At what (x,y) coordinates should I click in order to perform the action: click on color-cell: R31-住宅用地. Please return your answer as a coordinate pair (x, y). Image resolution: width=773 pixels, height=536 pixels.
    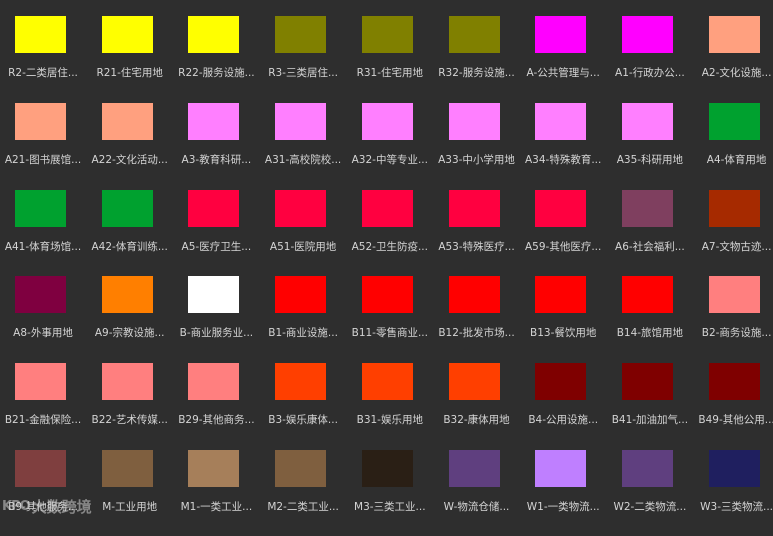
    Looking at the image, I should click on (390, 59).